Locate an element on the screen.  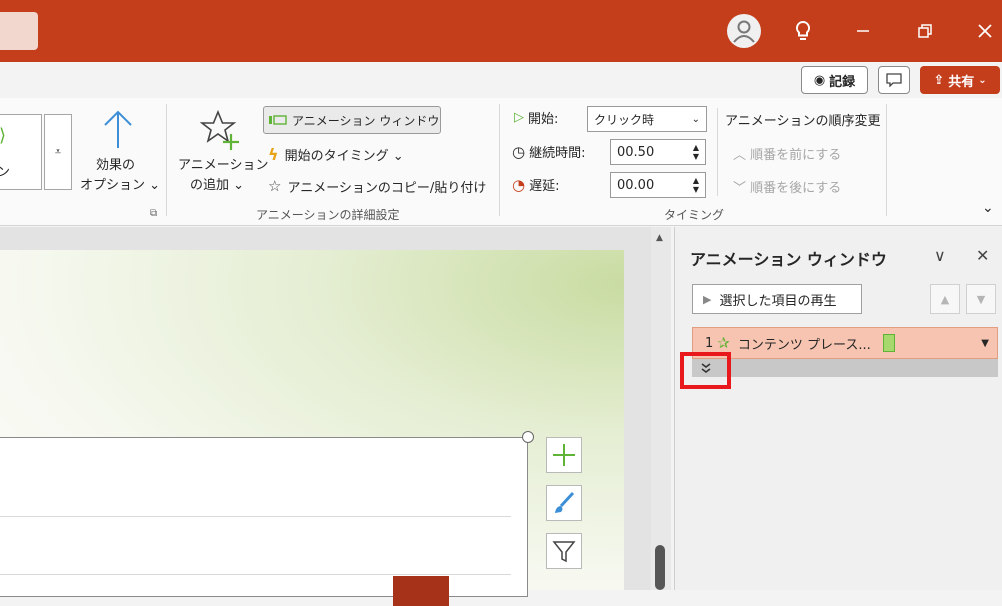
pane-options-icon: ∨ is located at coordinates (940, 255).